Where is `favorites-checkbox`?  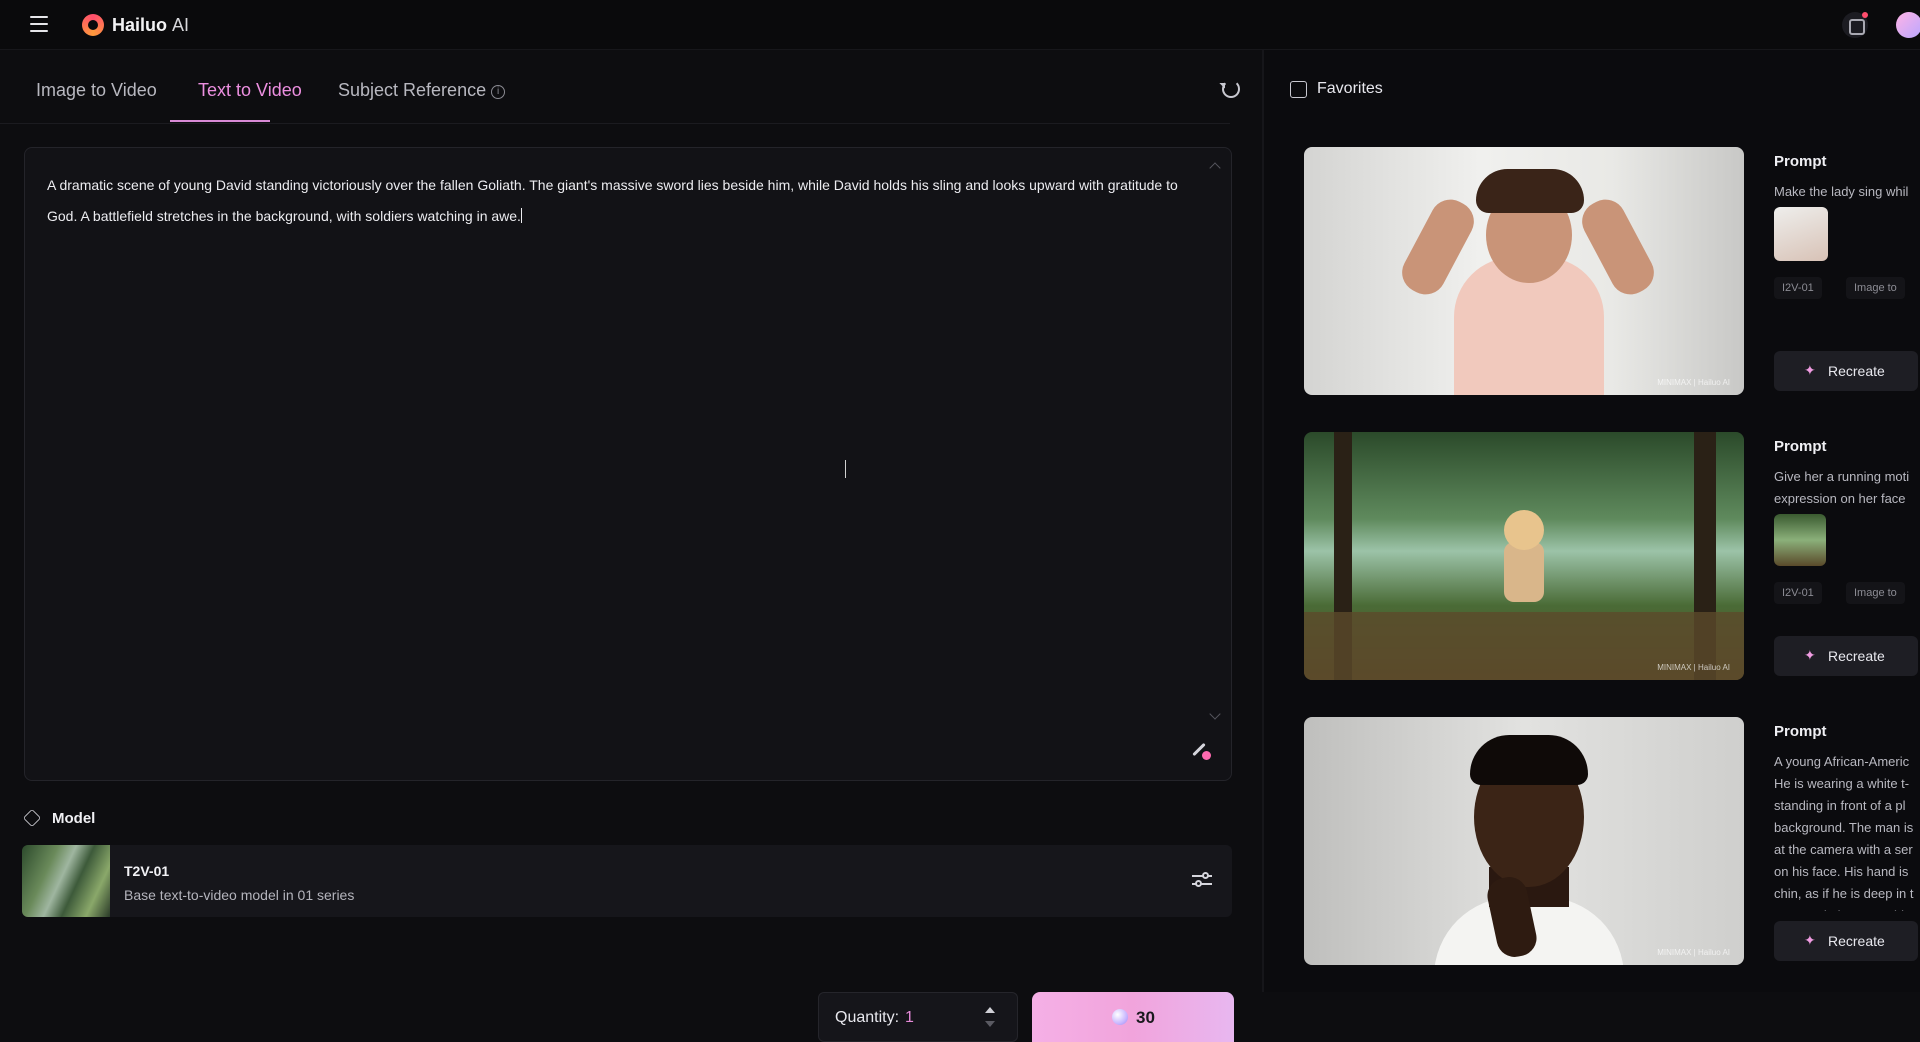
favorites-checkbox is located at coordinates (1298, 89).